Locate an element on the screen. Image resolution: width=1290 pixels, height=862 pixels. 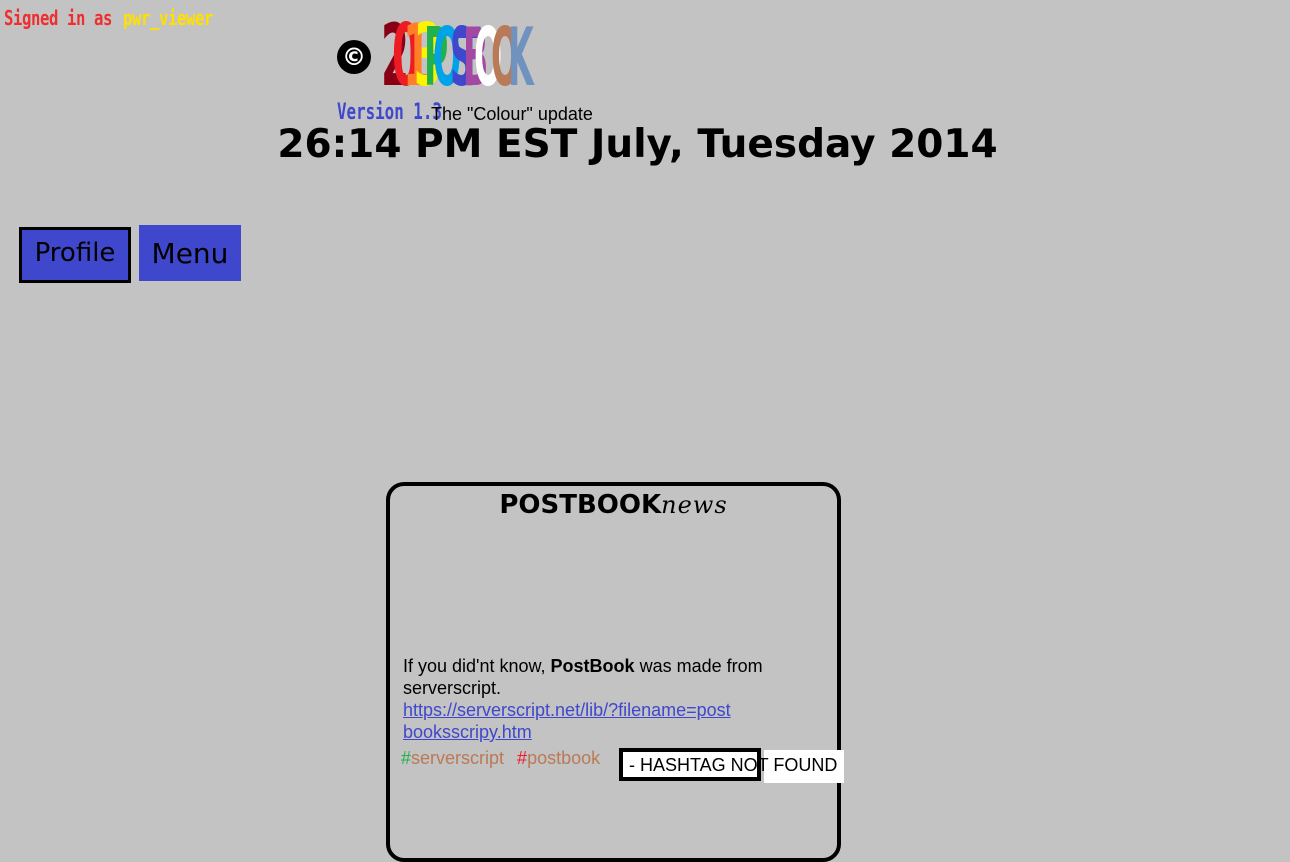
username: pwr_viewer is located at coordinates (168, 18).